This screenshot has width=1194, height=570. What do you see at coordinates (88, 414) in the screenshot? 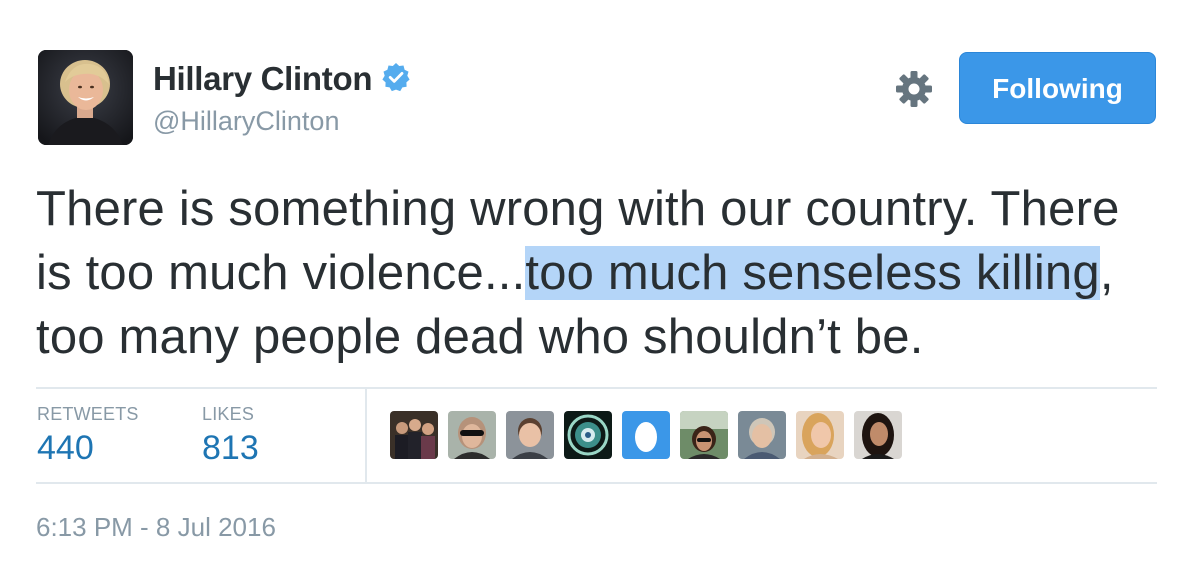
I see `retweets-label: RETWEETS` at bounding box center [88, 414].